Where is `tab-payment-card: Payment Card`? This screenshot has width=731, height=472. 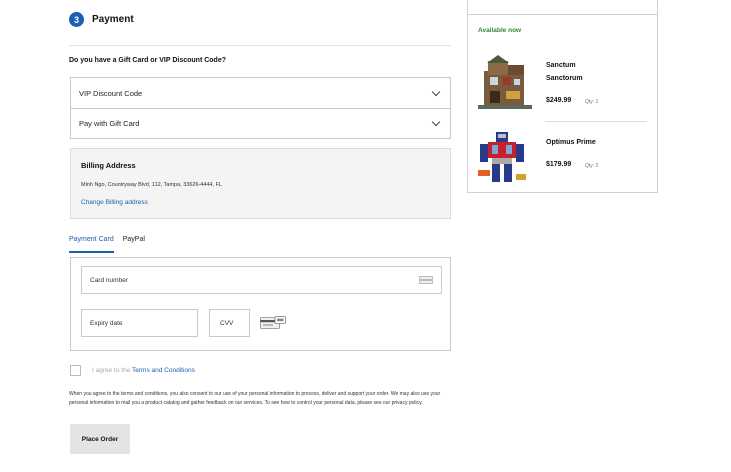
tab-payment-card: Payment Card is located at coordinates (91, 244).